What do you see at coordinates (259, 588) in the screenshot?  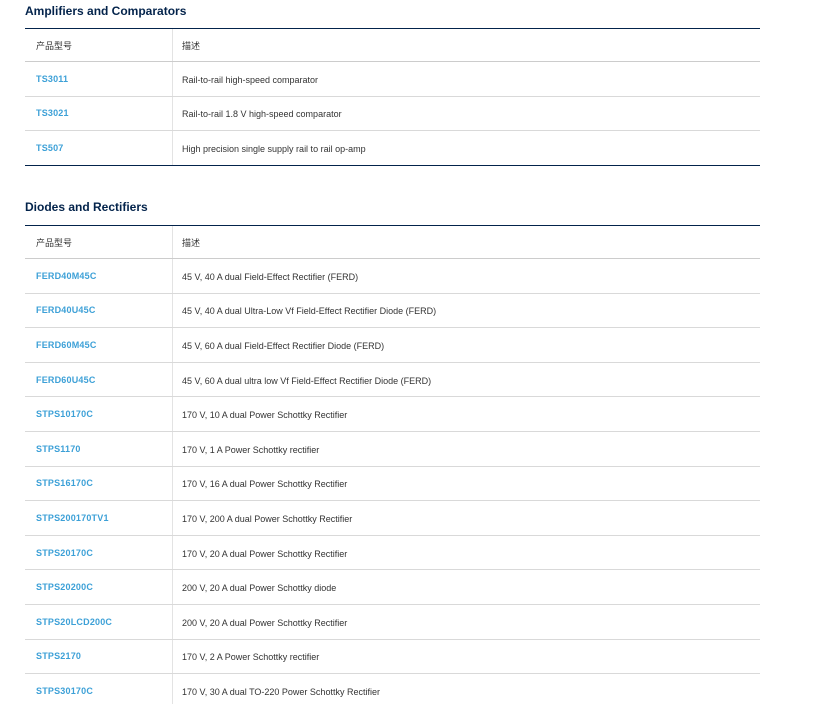 I see `part-description: 200 V, 20 A dual Power Schottky diode` at bounding box center [259, 588].